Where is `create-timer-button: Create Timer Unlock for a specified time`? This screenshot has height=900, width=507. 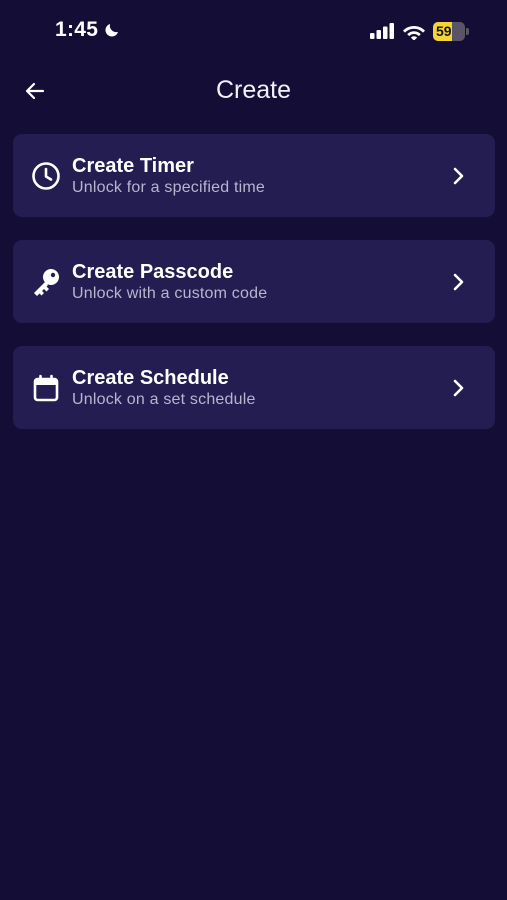 create-timer-button: Create Timer Unlock for a specified time is located at coordinates (254, 175).